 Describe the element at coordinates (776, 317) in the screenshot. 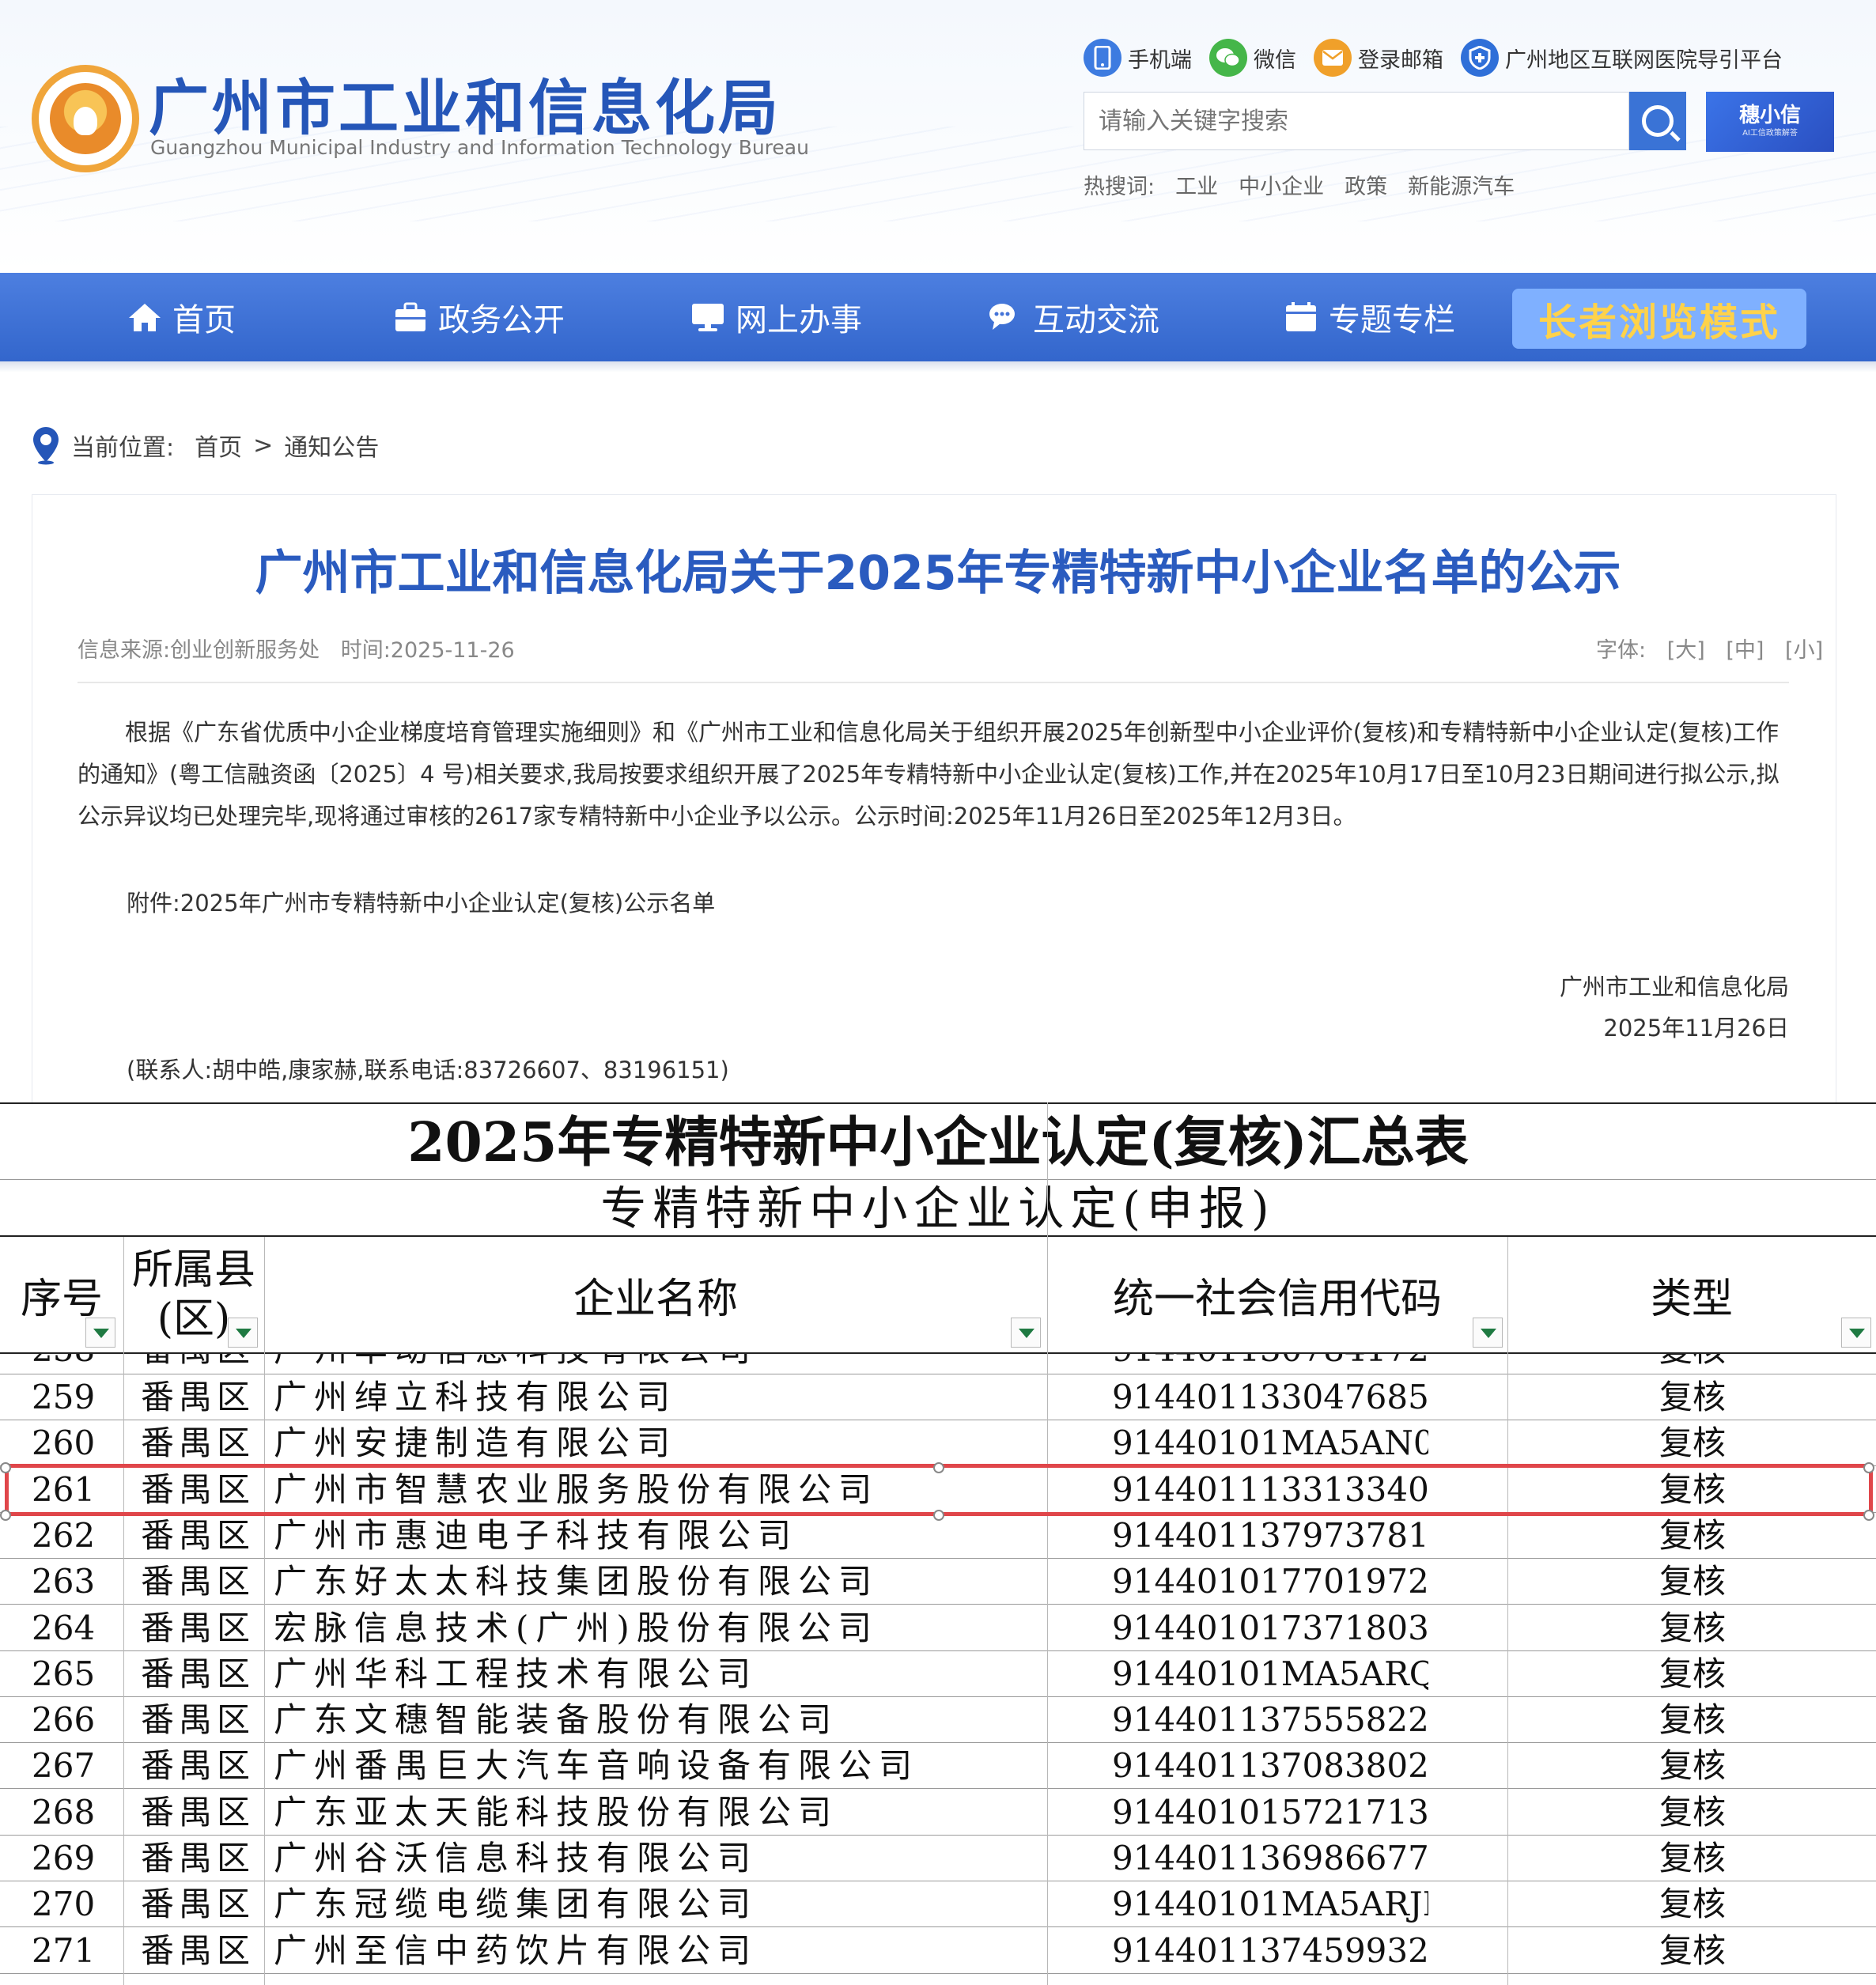

I see `nav-online-services: 网上办事` at that location.